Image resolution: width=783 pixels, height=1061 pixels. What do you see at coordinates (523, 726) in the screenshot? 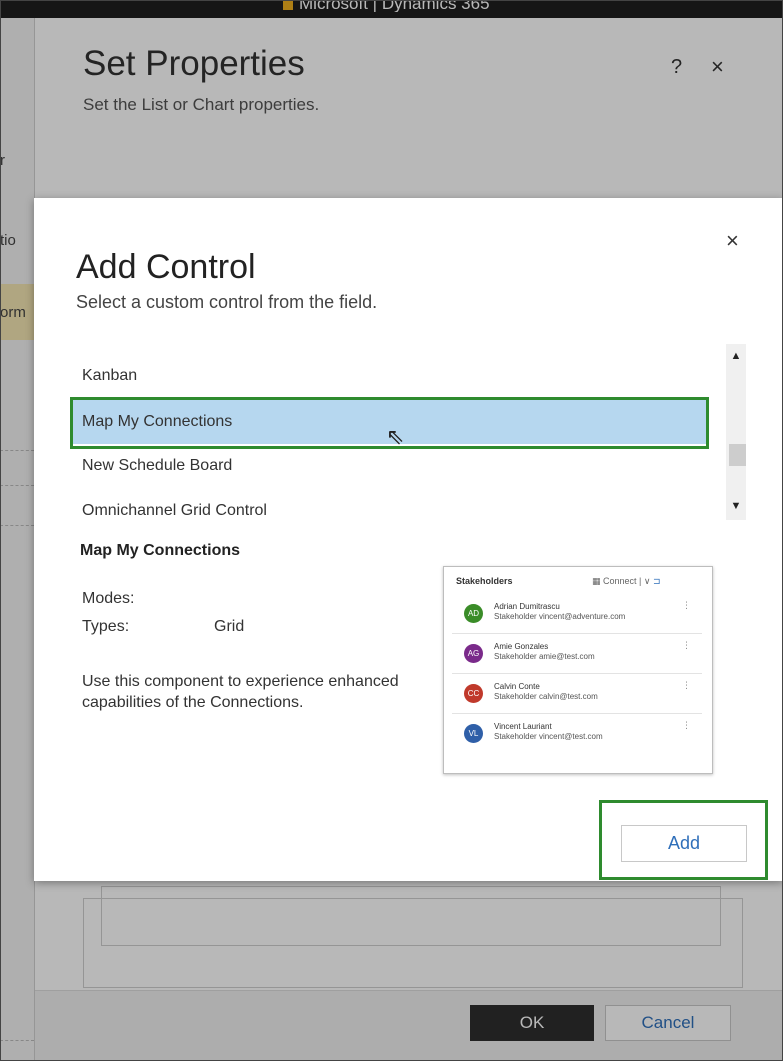
I see `contact-name: Vincent Lauriant` at bounding box center [523, 726].